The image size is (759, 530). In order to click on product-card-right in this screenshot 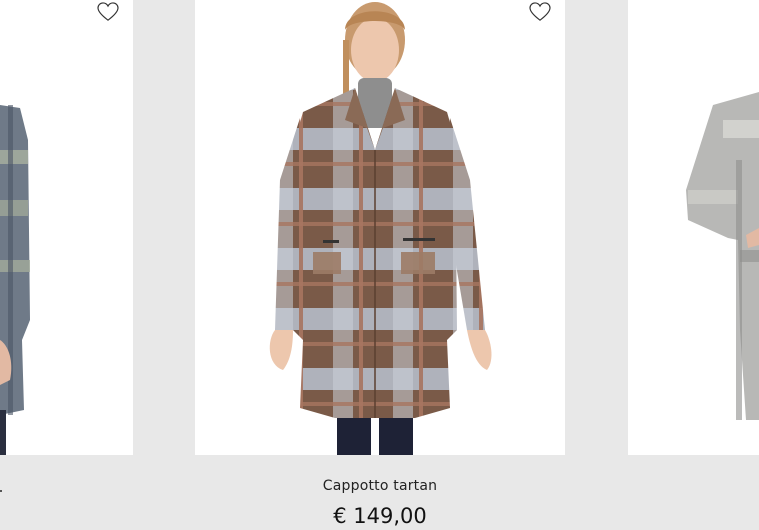, I will do `click(693, 227)`.